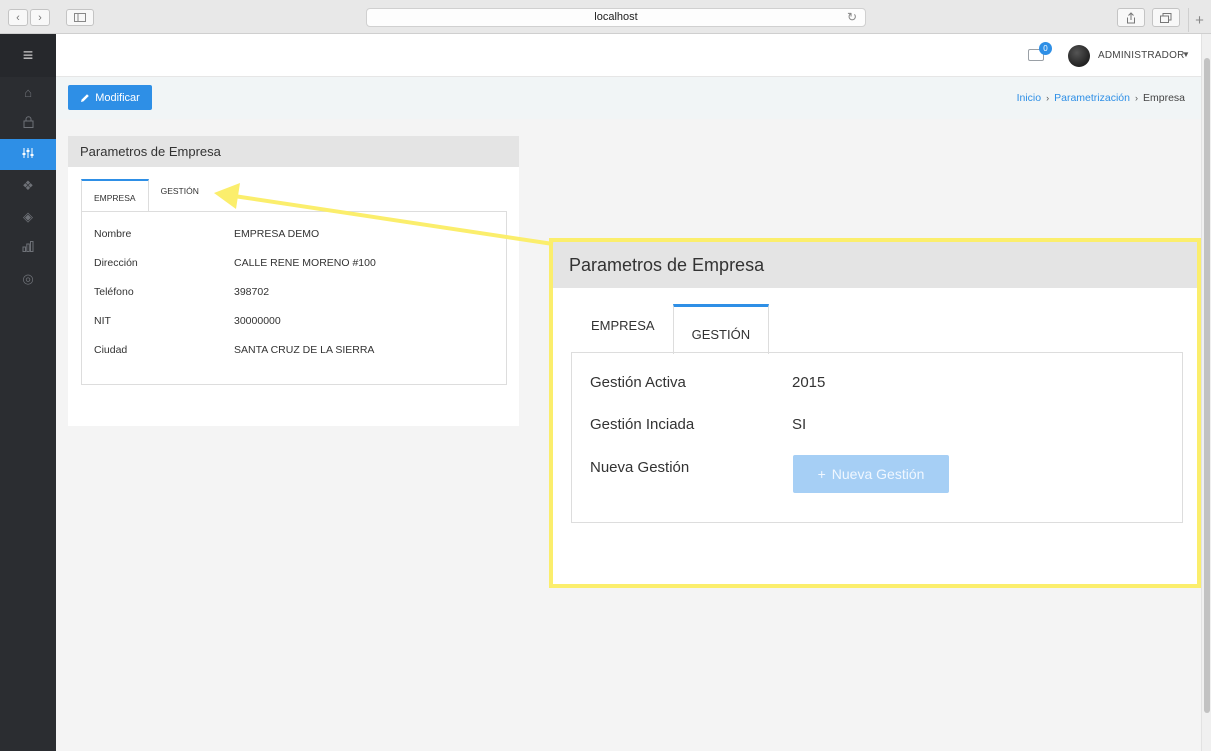  What do you see at coordinates (85, 97) in the screenshot?
I see `pencil-icon` at bounding box center [85, 97].